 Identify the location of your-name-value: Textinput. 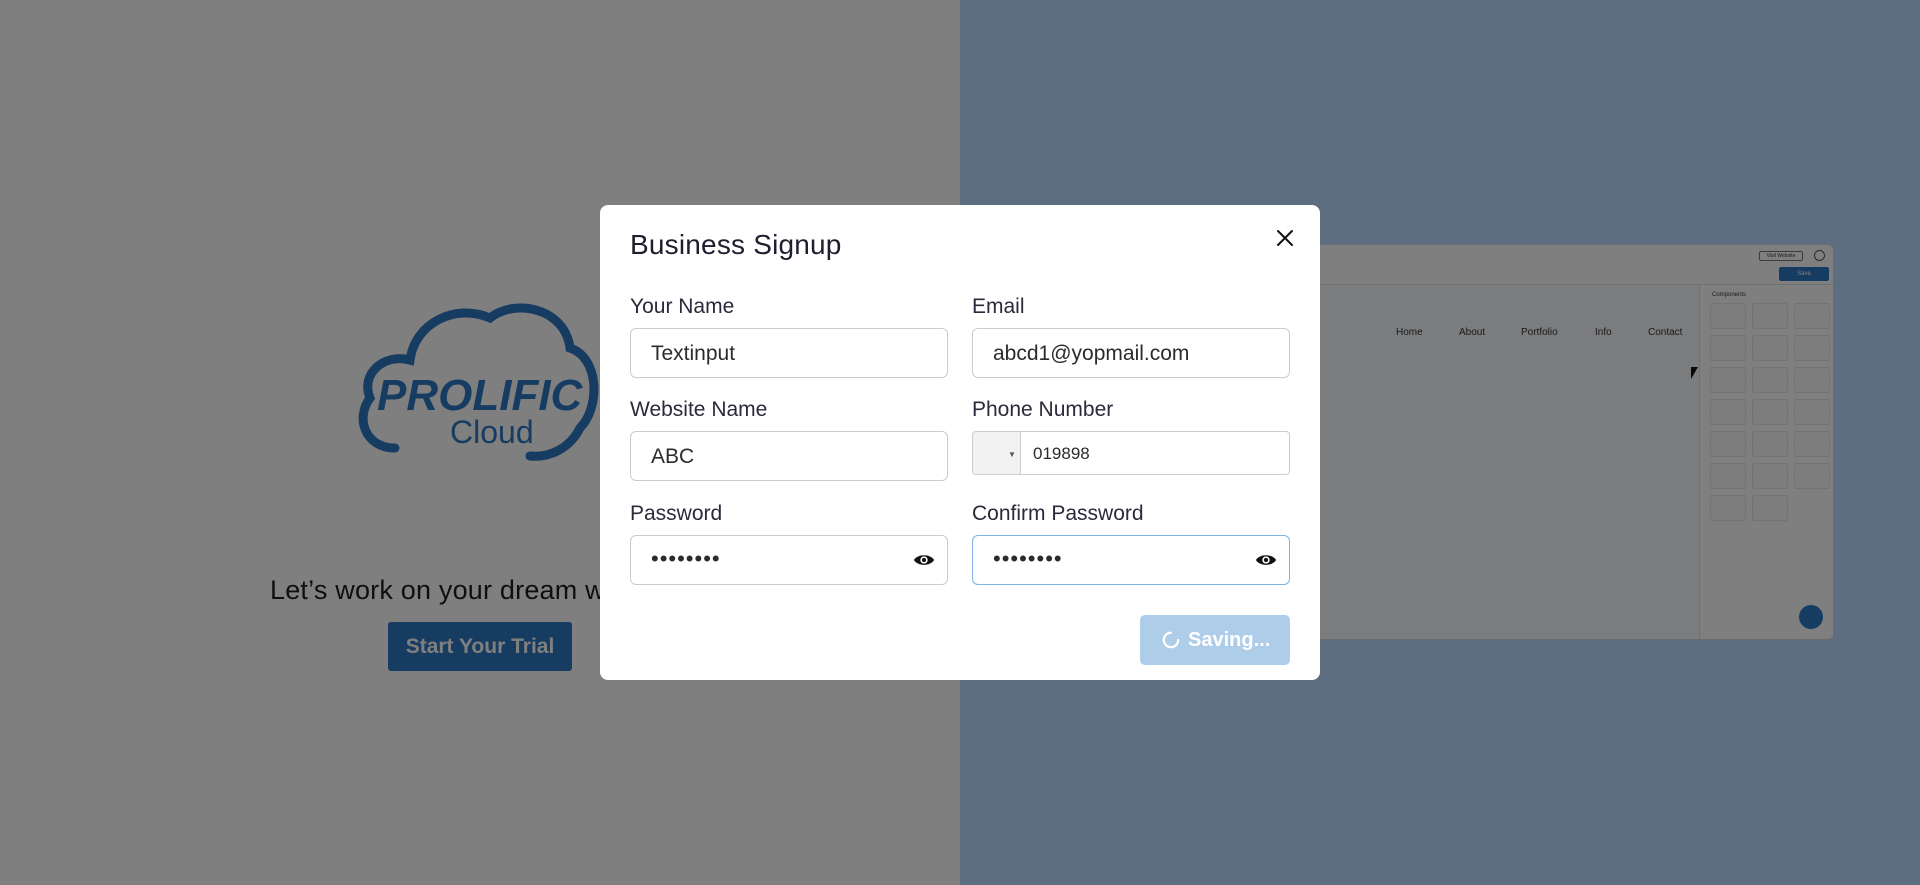
(693, 353).